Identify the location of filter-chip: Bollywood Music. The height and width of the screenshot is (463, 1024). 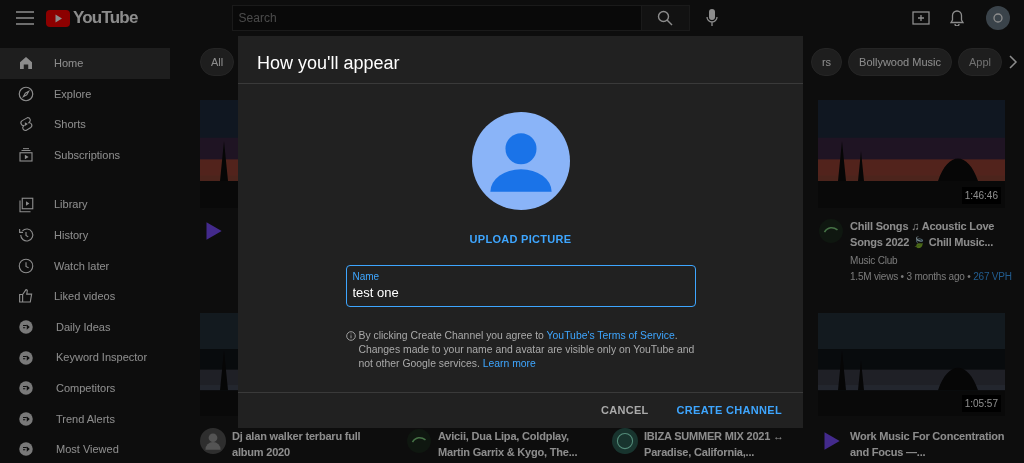
(900, 62).